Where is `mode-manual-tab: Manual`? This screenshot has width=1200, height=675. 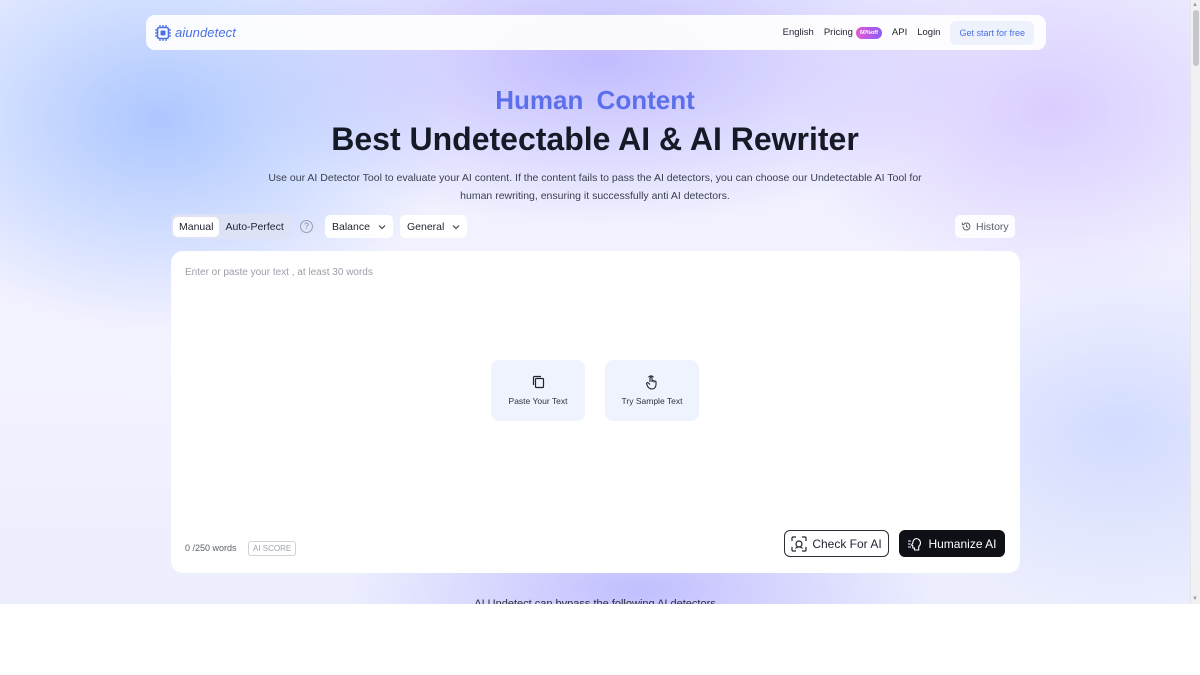 mode-manual-tab: Manual is located at coordinates (196, 226).